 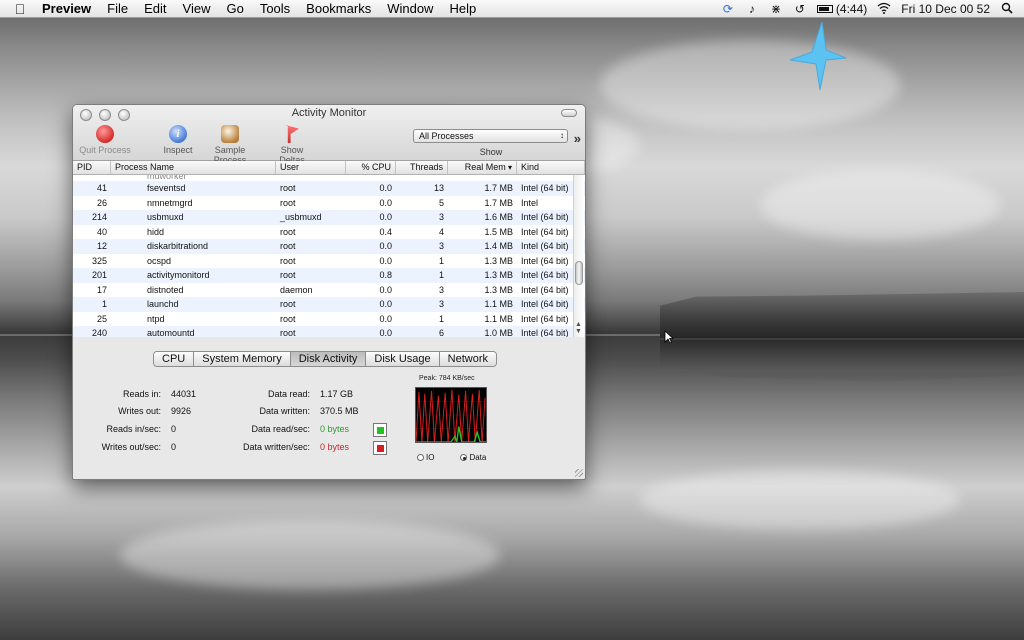 What do you see at coordinates (842, 315) in the screenshot?
I see `desktop-cliff` at bounding box center [842, 315].